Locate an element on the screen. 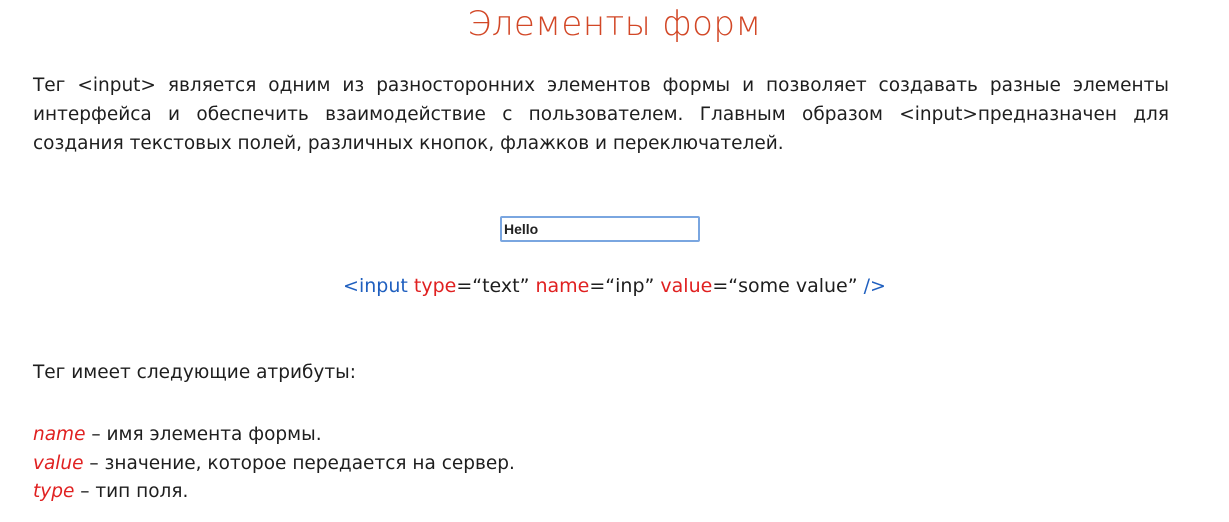 The width and height of the screenshot is (1229, 522). code-attr-type: type is located at coordinates (435, 286).